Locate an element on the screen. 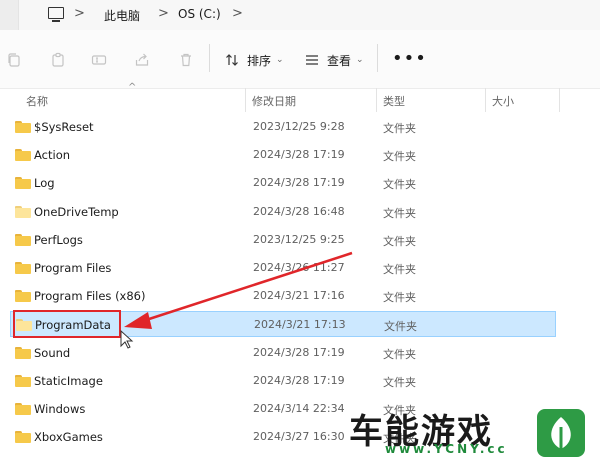 This screenshot has height=461, width=600. breadcrumb-os-c: OS (C:) is located at coordinates (199, 14).